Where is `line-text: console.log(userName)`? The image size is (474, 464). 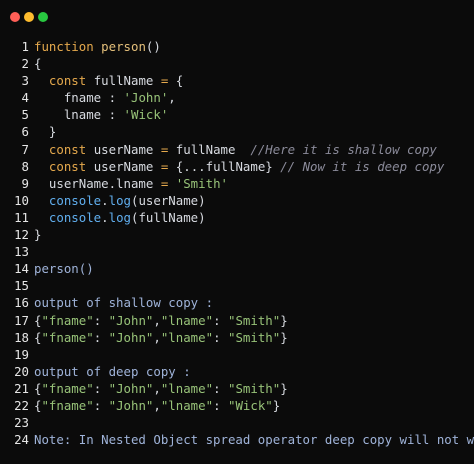 line-text: console.log(userName) is located at coordinates (120, 200).